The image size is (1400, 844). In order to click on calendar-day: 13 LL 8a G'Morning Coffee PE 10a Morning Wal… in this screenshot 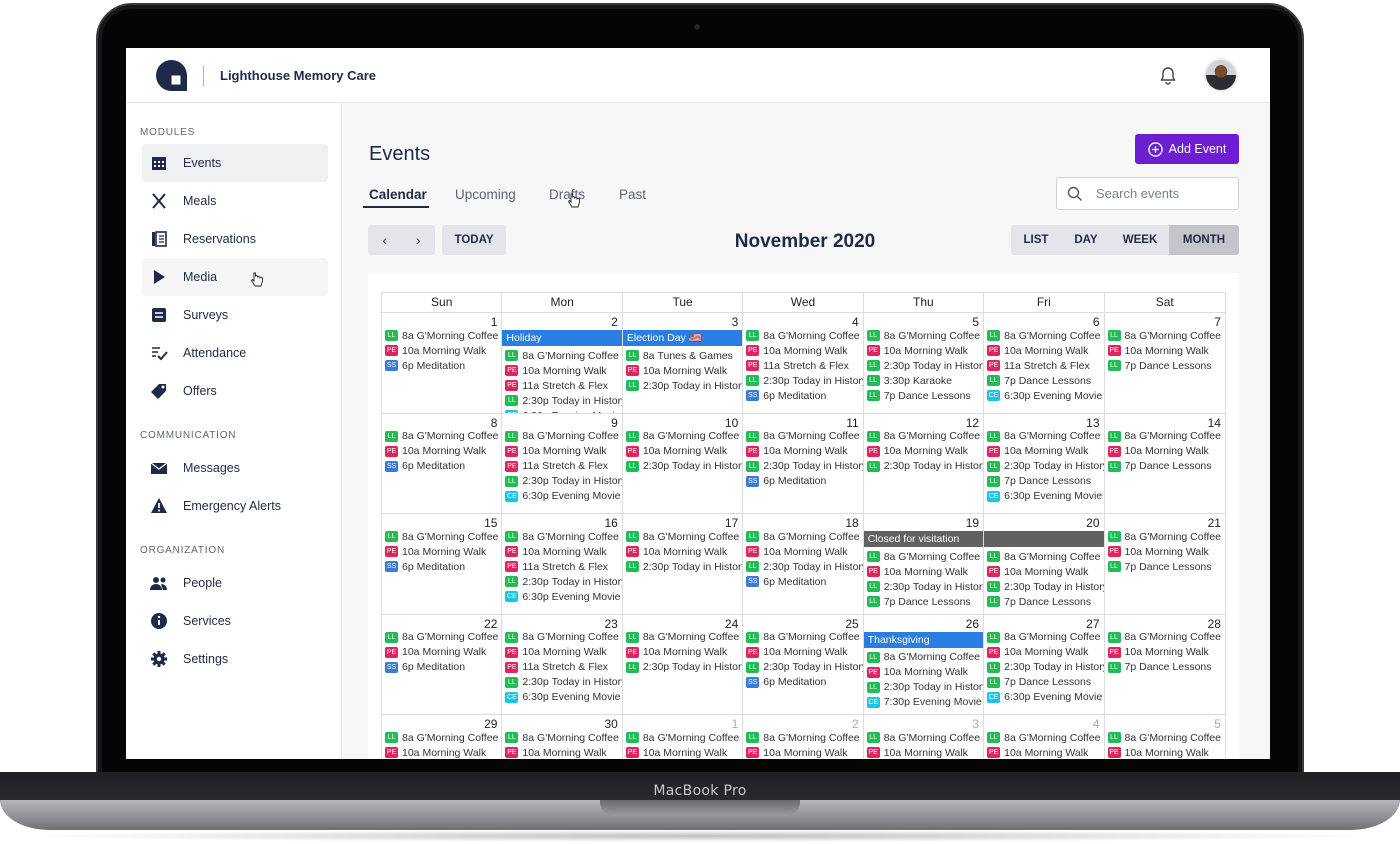, I will do `click(1044, 463)`.